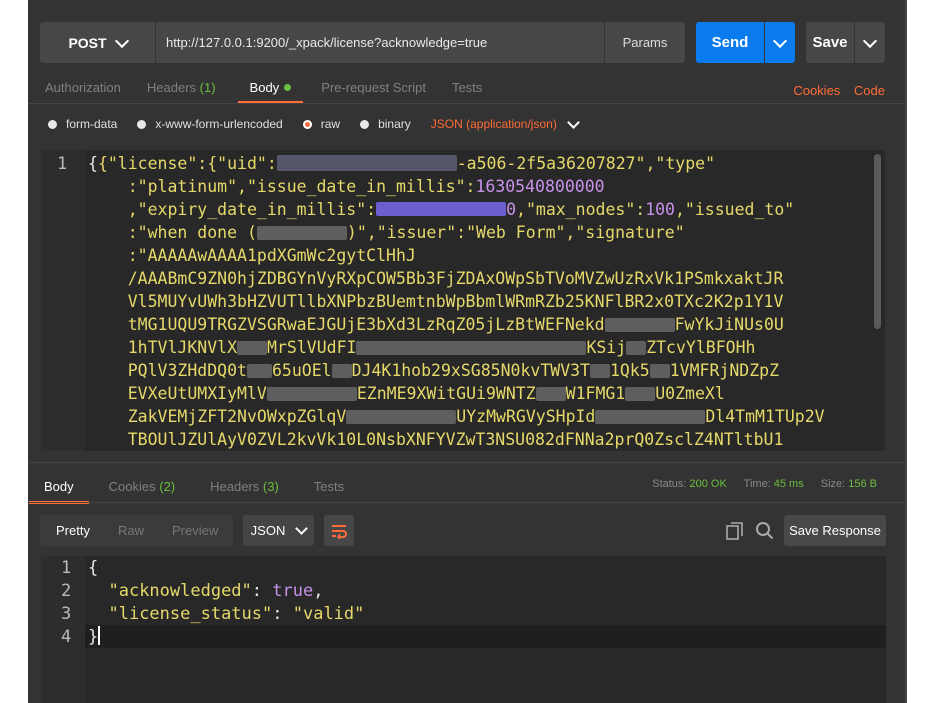 This screenshot has width=931, height=703. What do you see at coordinates (765, 416) in the screenshot?
I see `code-token: Dl4TmM1TUp2V` at bounding box center [765, 416].